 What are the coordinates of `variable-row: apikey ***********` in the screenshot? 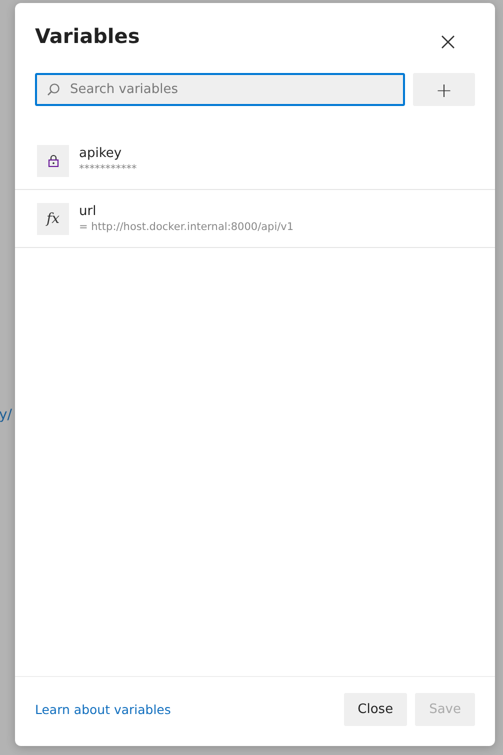 It's located at (255, 161).